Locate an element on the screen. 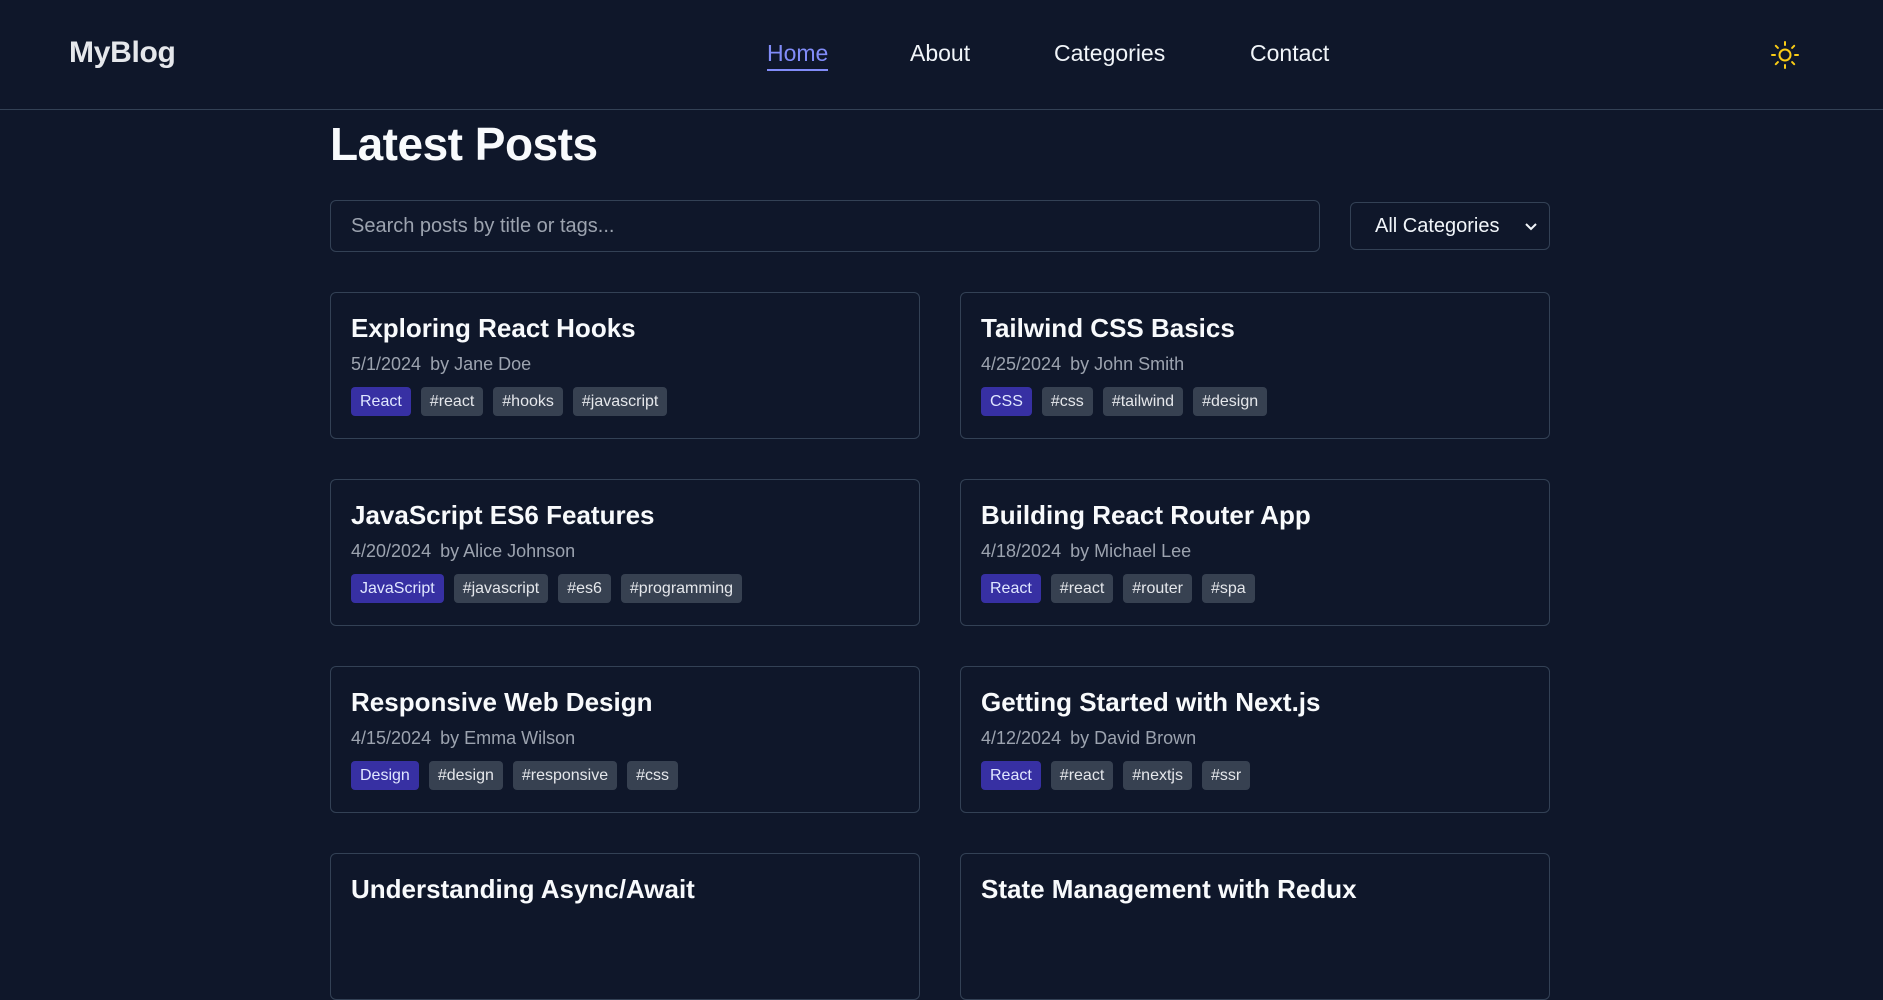 The height and width of the screenshot is (1000, 1883). category-select: All Categories is located at coordinates (1450, 226).